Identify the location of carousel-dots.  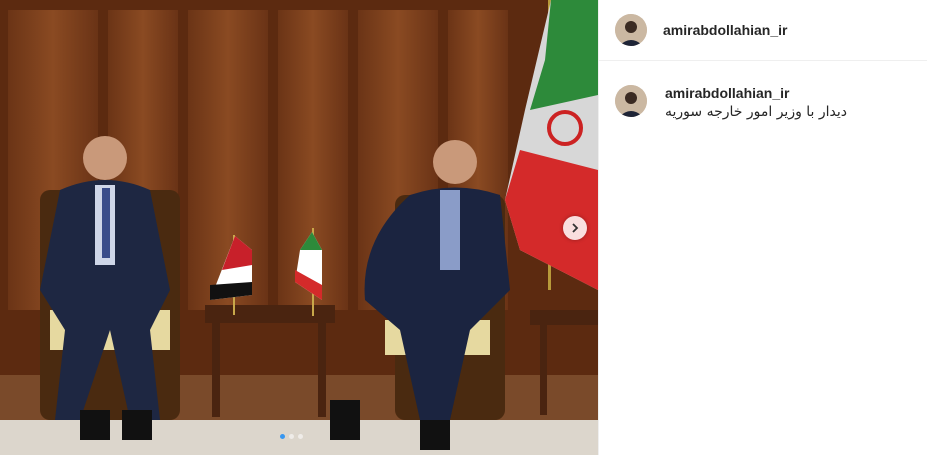
(291, 436).